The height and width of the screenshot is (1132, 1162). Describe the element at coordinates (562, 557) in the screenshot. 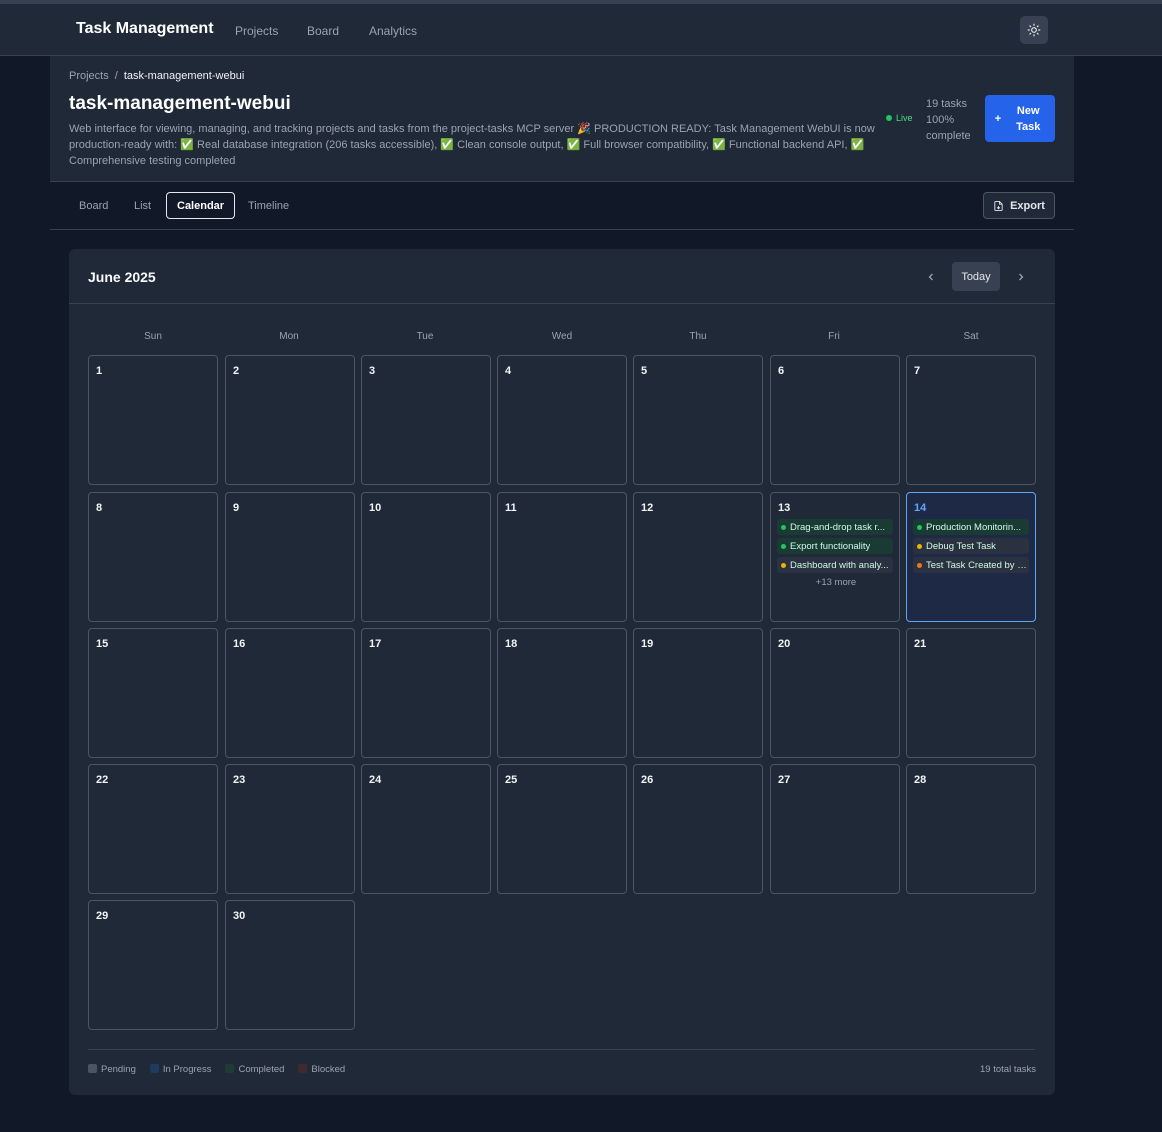

I see `day-cell: 11` at that location.